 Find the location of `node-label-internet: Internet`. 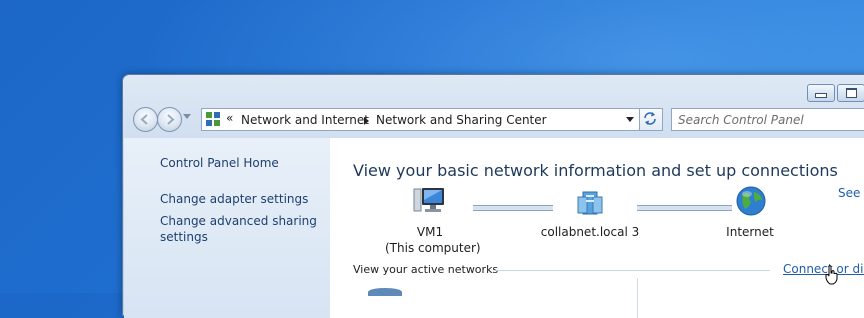

node-label-internet: Internet is located at coordinates (750, 232).